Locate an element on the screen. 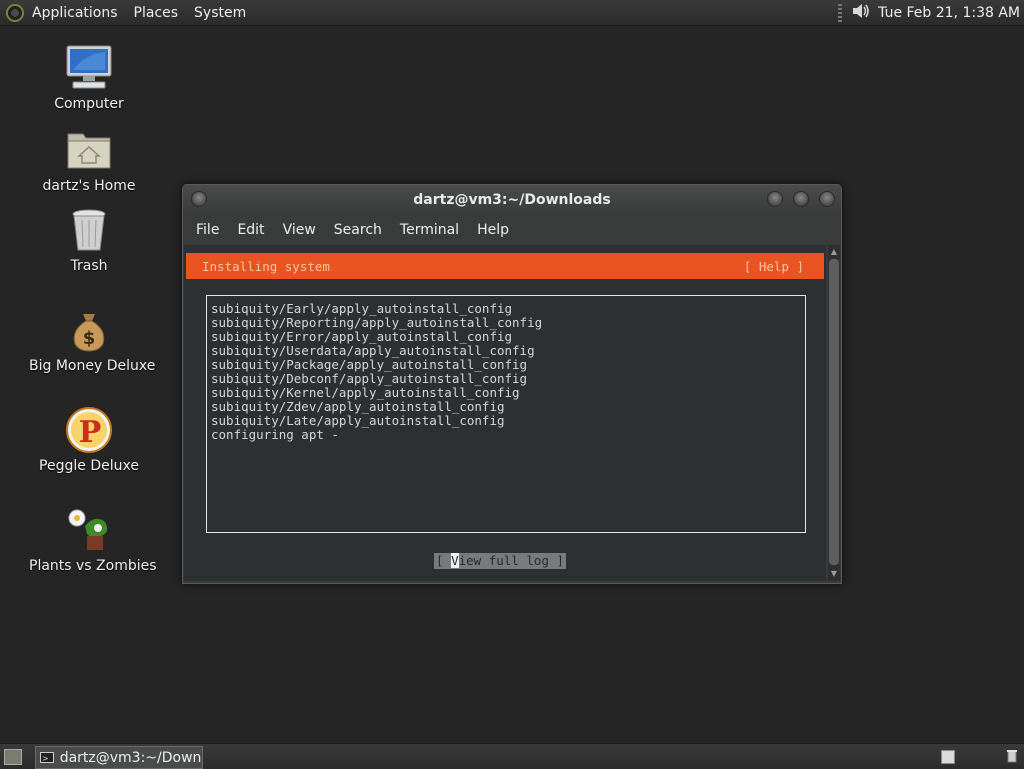  peggle-icon: P is located at coordinates (89, 430).